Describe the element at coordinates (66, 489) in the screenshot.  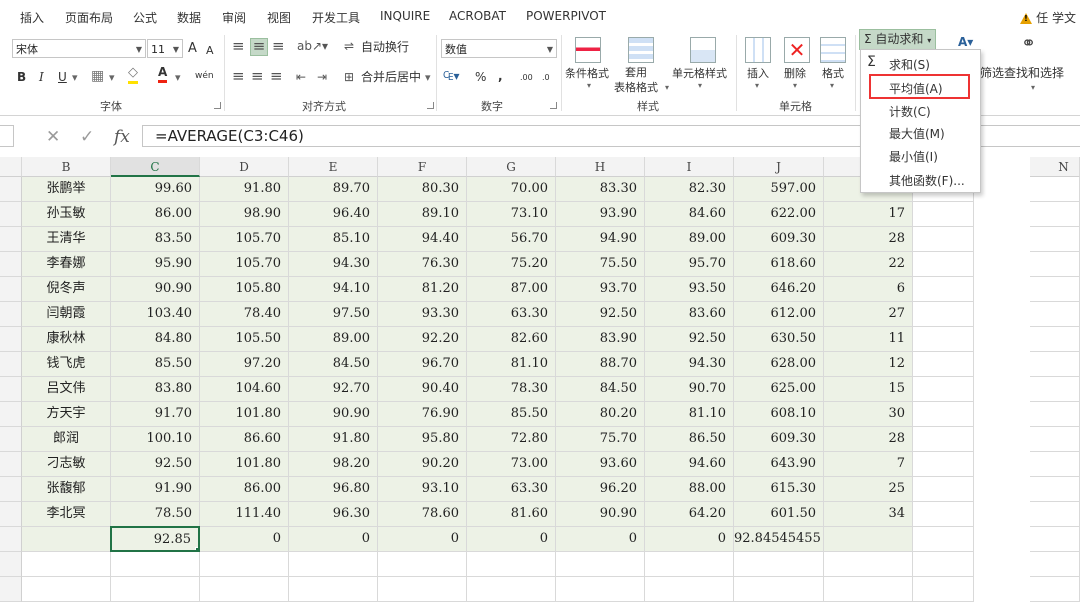
I see `cell-b: 张馥郁` at that location.